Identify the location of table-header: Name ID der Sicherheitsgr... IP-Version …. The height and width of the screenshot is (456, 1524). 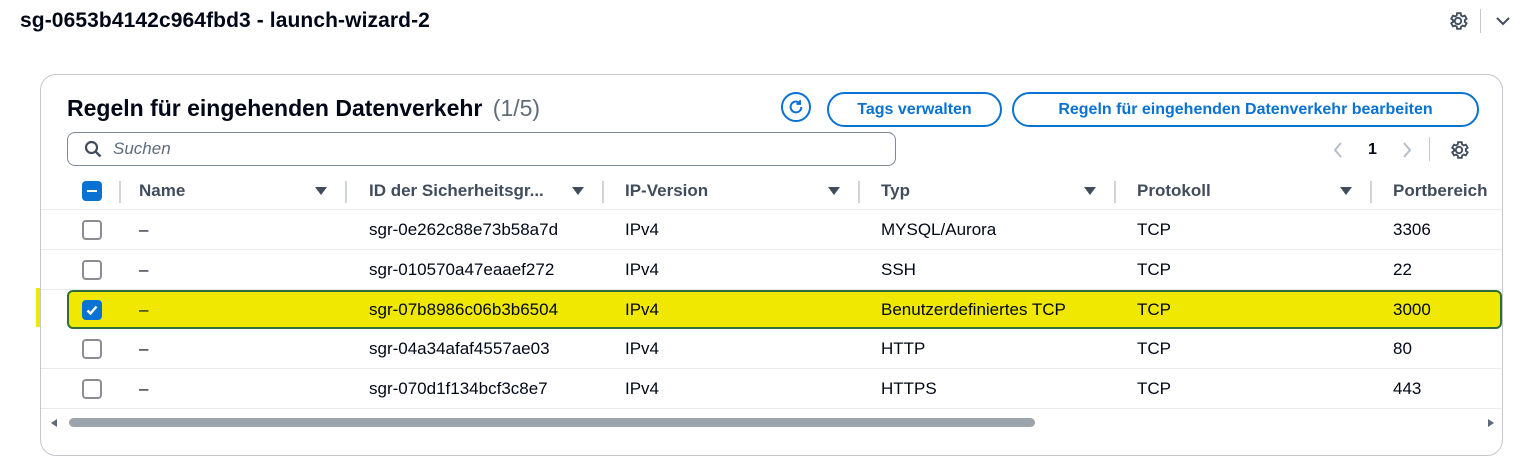
(771, 191).